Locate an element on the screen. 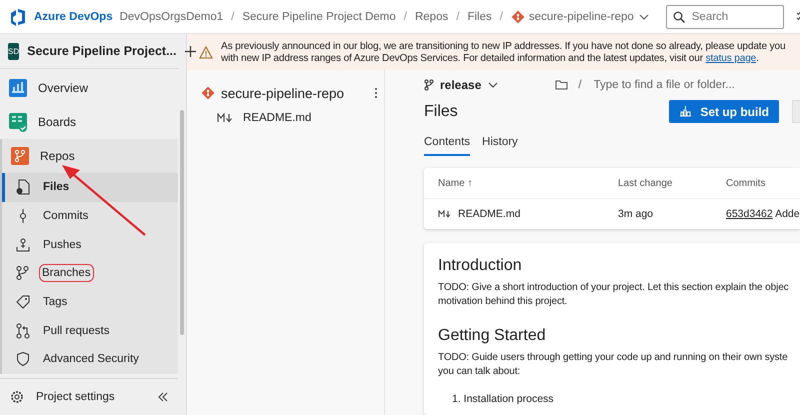 This screenshot has width=800, height=415. project-settings: Project settings is located at coordinates (89, 396).